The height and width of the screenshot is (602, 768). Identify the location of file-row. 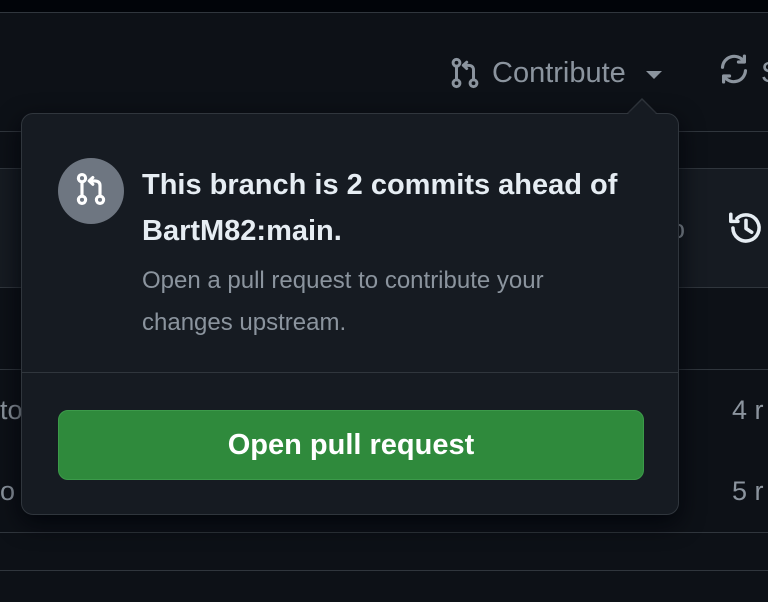
(384, 552).